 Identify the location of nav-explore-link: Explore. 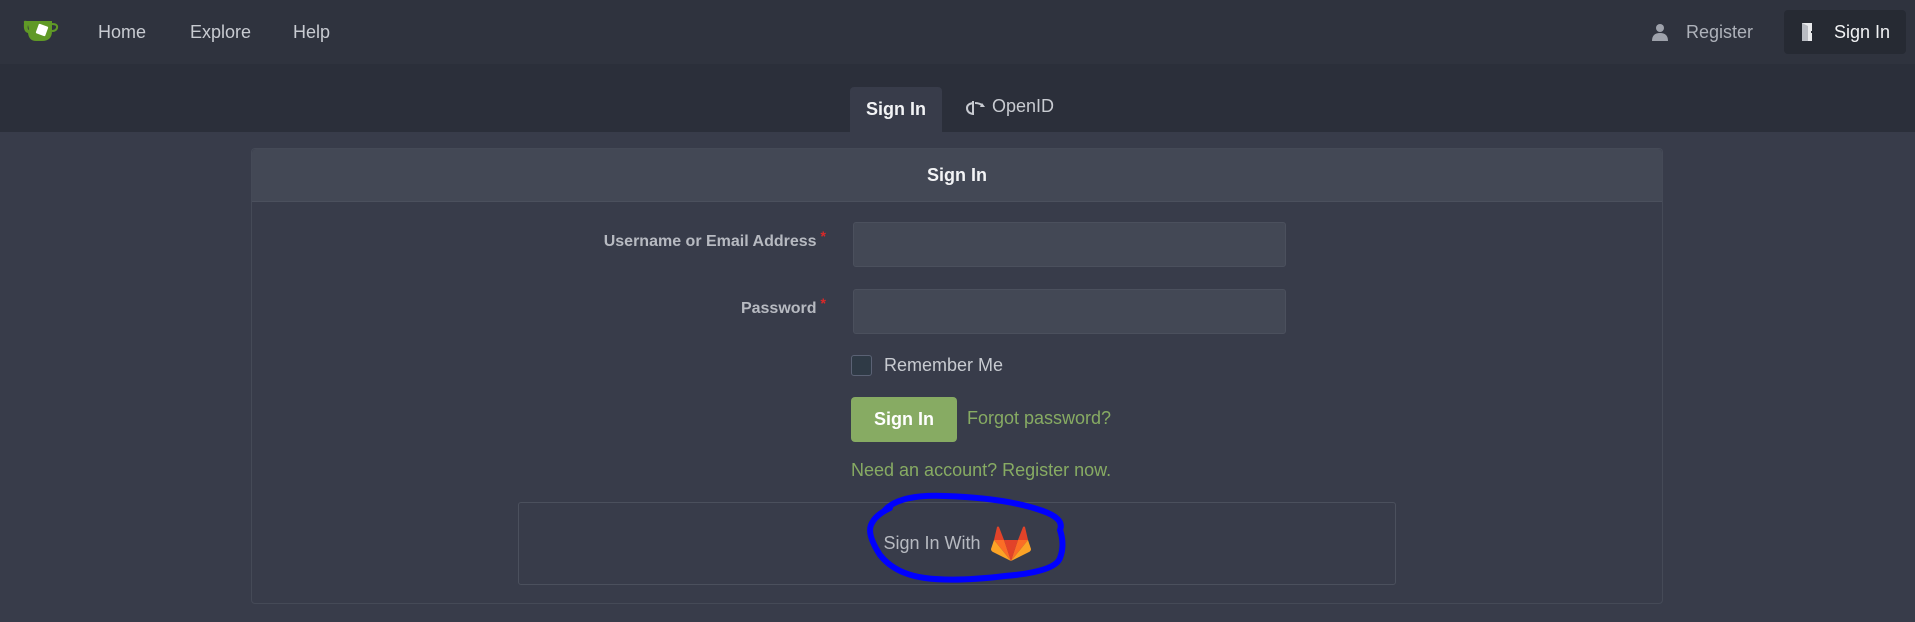
(220, 32).